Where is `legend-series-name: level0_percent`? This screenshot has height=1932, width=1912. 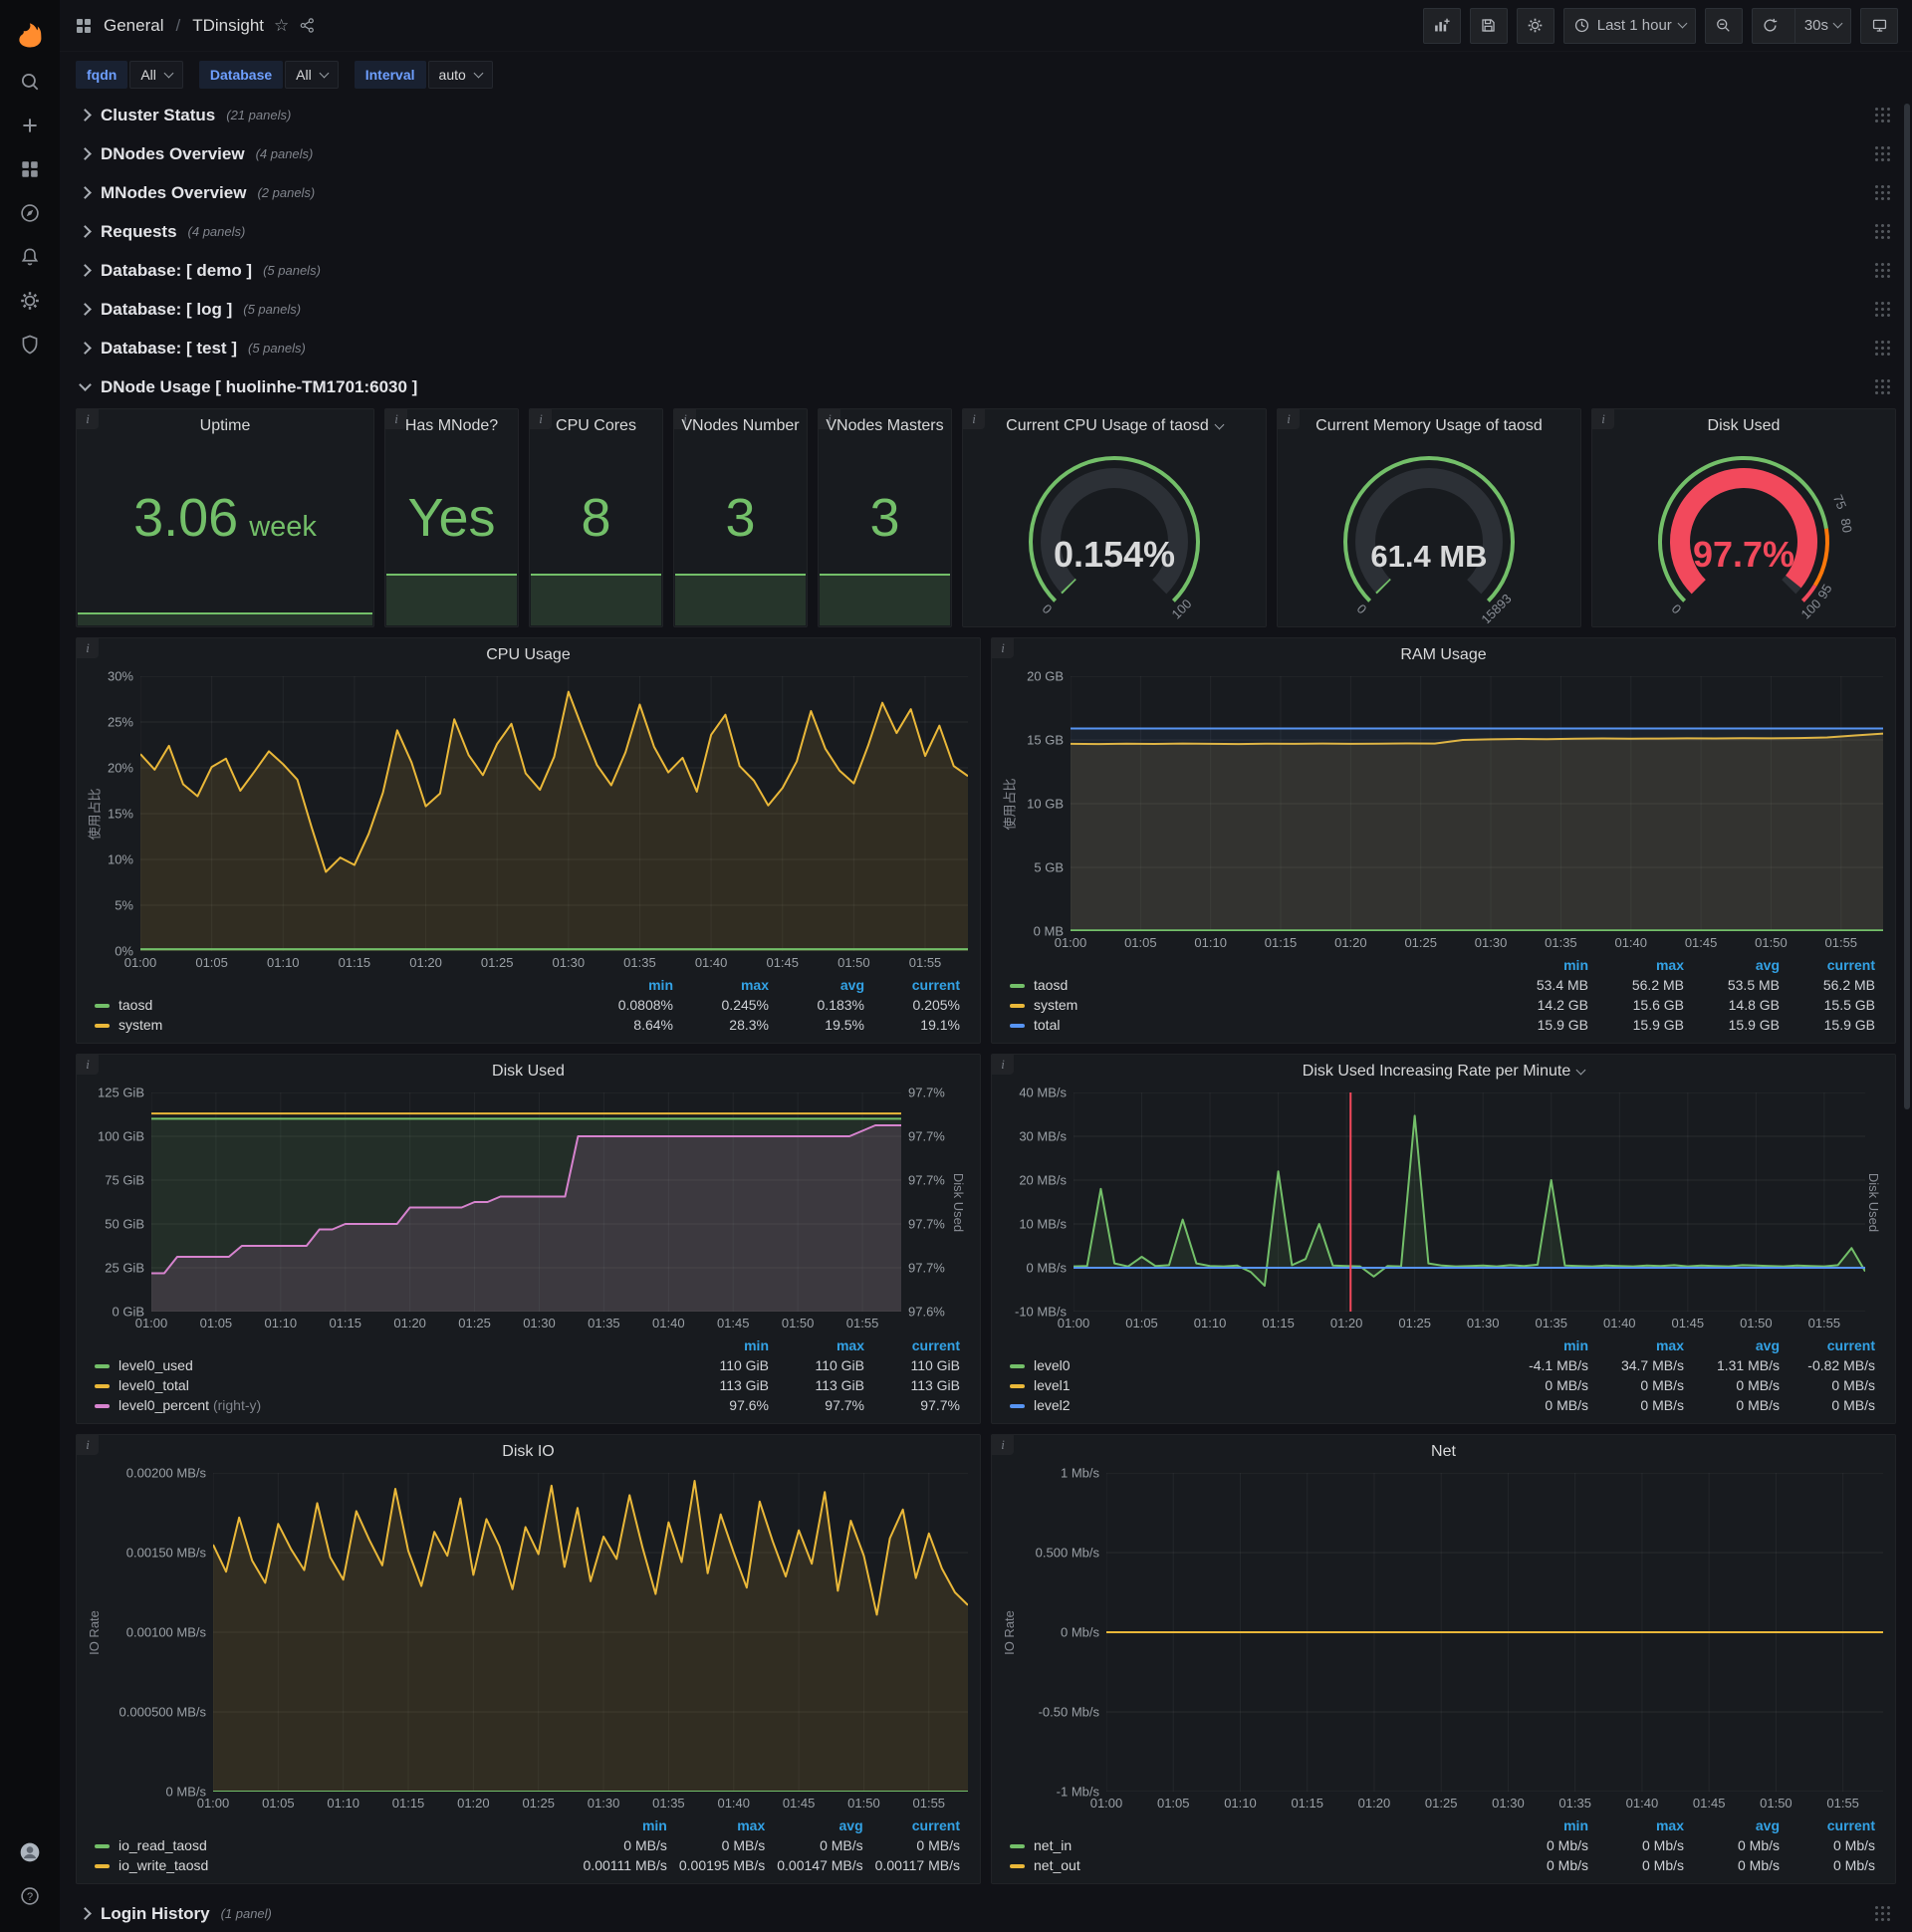 legend-series-name: level0_percent is located at coordinates (164, 1405).